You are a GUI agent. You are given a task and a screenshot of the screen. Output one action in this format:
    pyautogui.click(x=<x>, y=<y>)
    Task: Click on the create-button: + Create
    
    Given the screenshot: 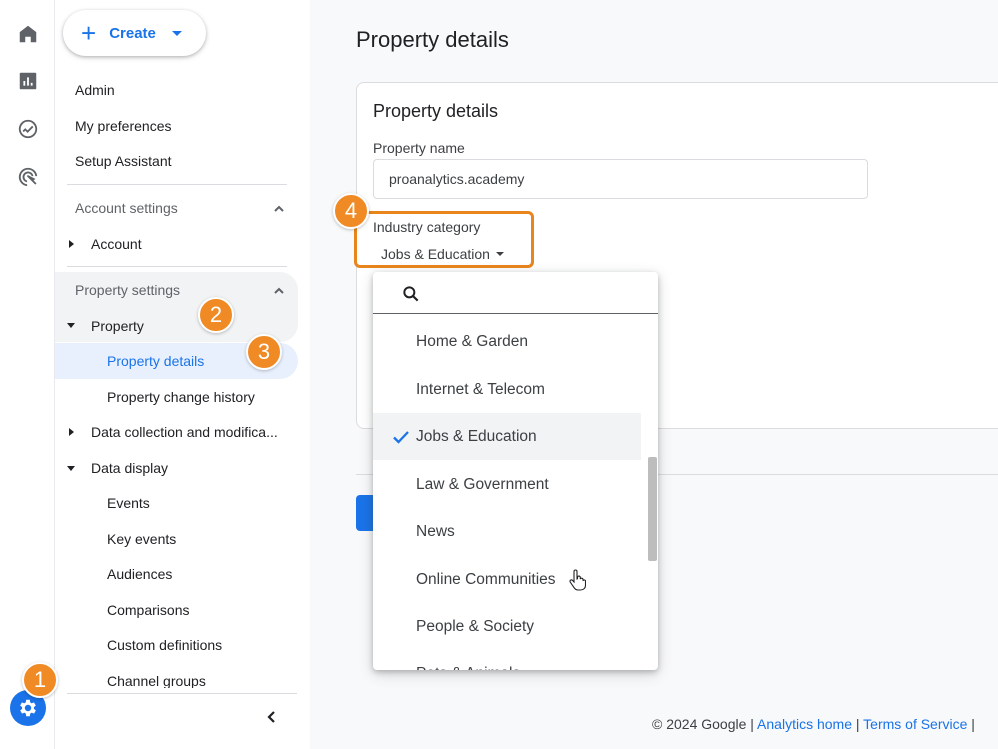 What is the action you would take?
    pyautogui.click(x=134, y=33)
    